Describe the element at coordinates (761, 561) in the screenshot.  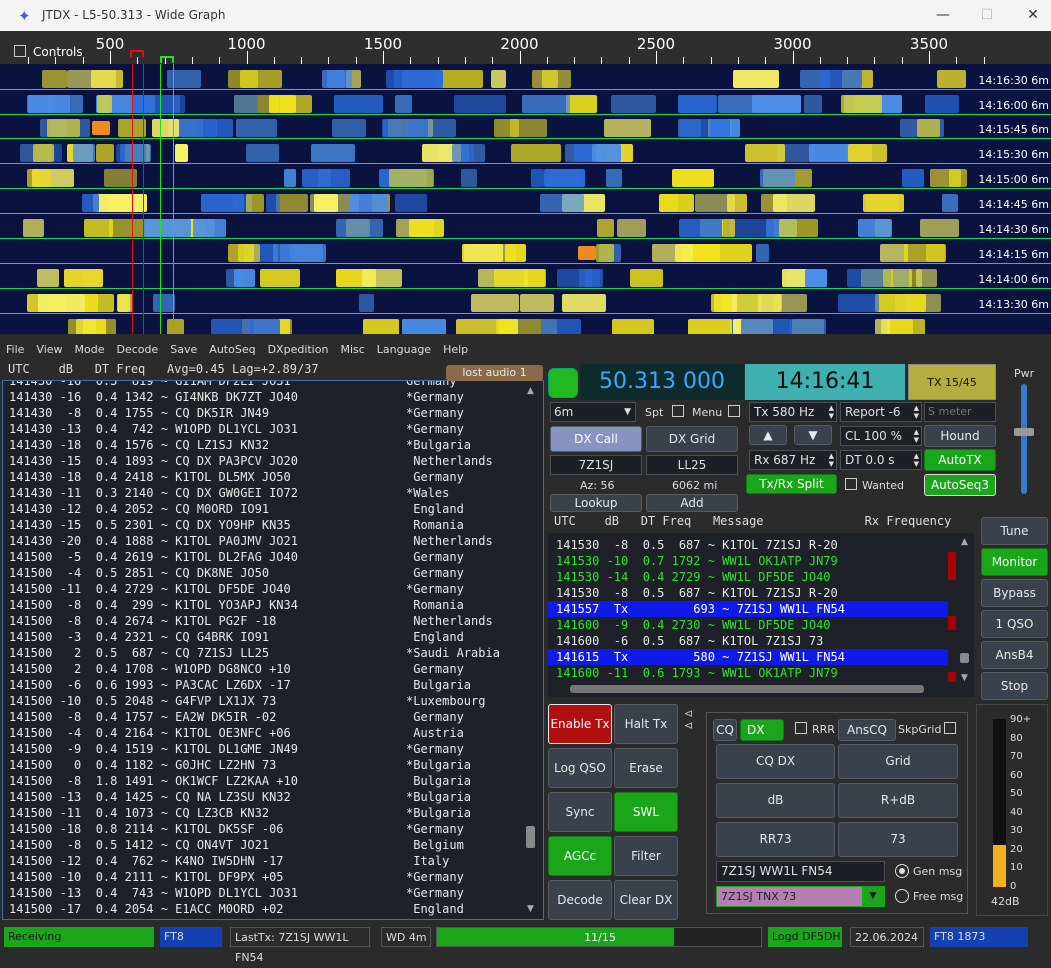
I see `rx-decode-row: 141530 -10 0.7 1792 ~ WW1L OK1ATP JN79` at that location.